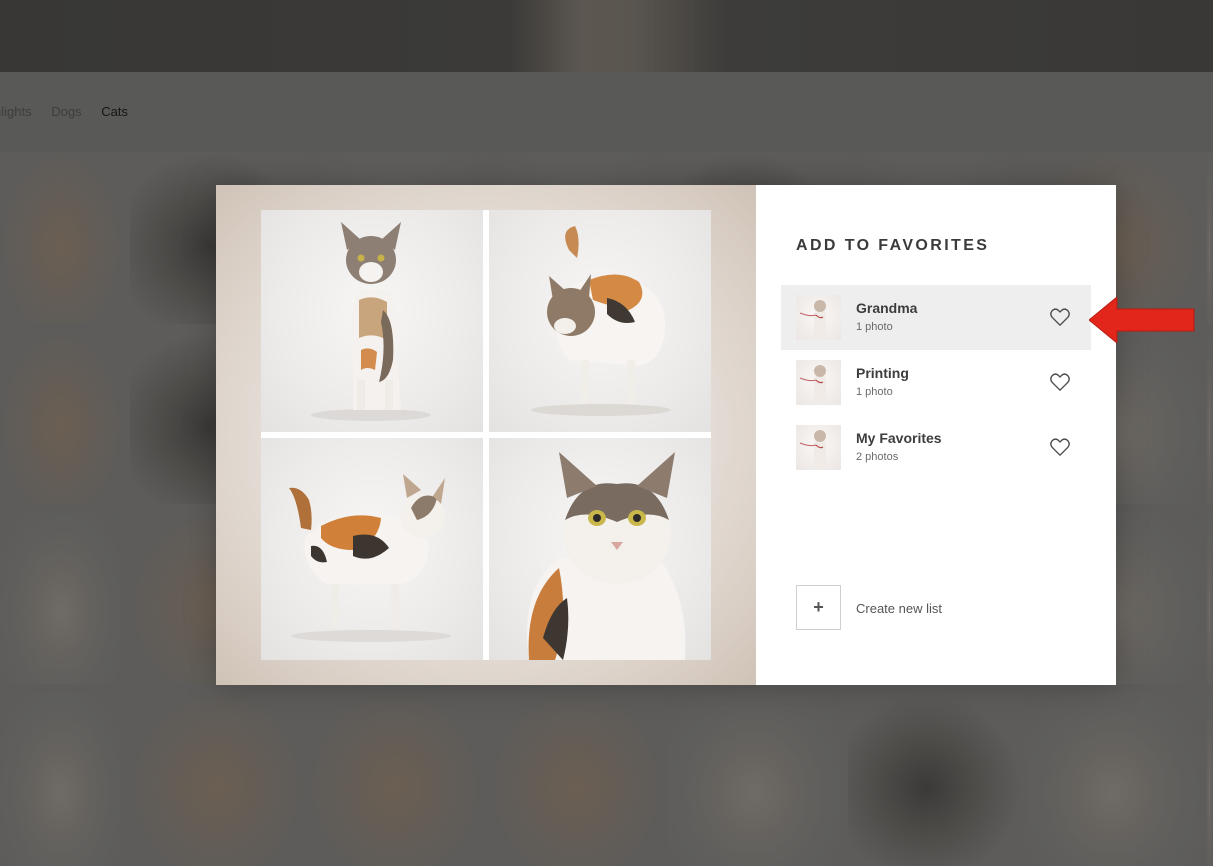  Describe the element at coordinates (893, 245) in the screenshot. I see `modal-title: ADD TO FAVORITES` at that location.